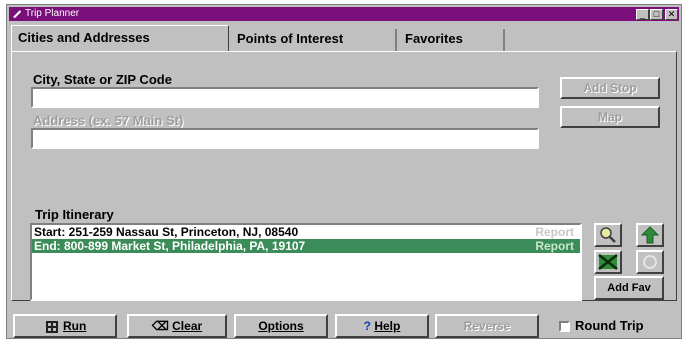 The height and width of the screenshot is (345, 688). Describe the element at coordinates (642, 14) in the screenshot. I see `minimize-button: _` at that location.